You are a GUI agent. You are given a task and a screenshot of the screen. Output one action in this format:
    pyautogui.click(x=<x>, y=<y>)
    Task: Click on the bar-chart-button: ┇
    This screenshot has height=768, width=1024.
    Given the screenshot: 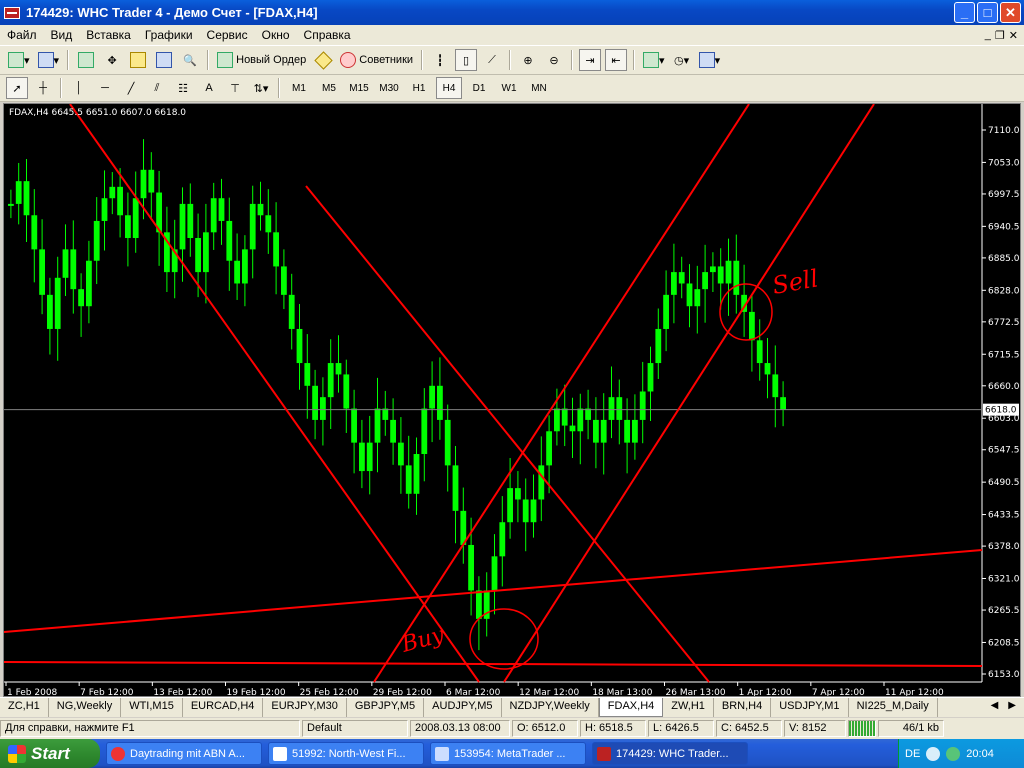 What is the action you would take?
    pyautogui.click(x=440, y=60)
    